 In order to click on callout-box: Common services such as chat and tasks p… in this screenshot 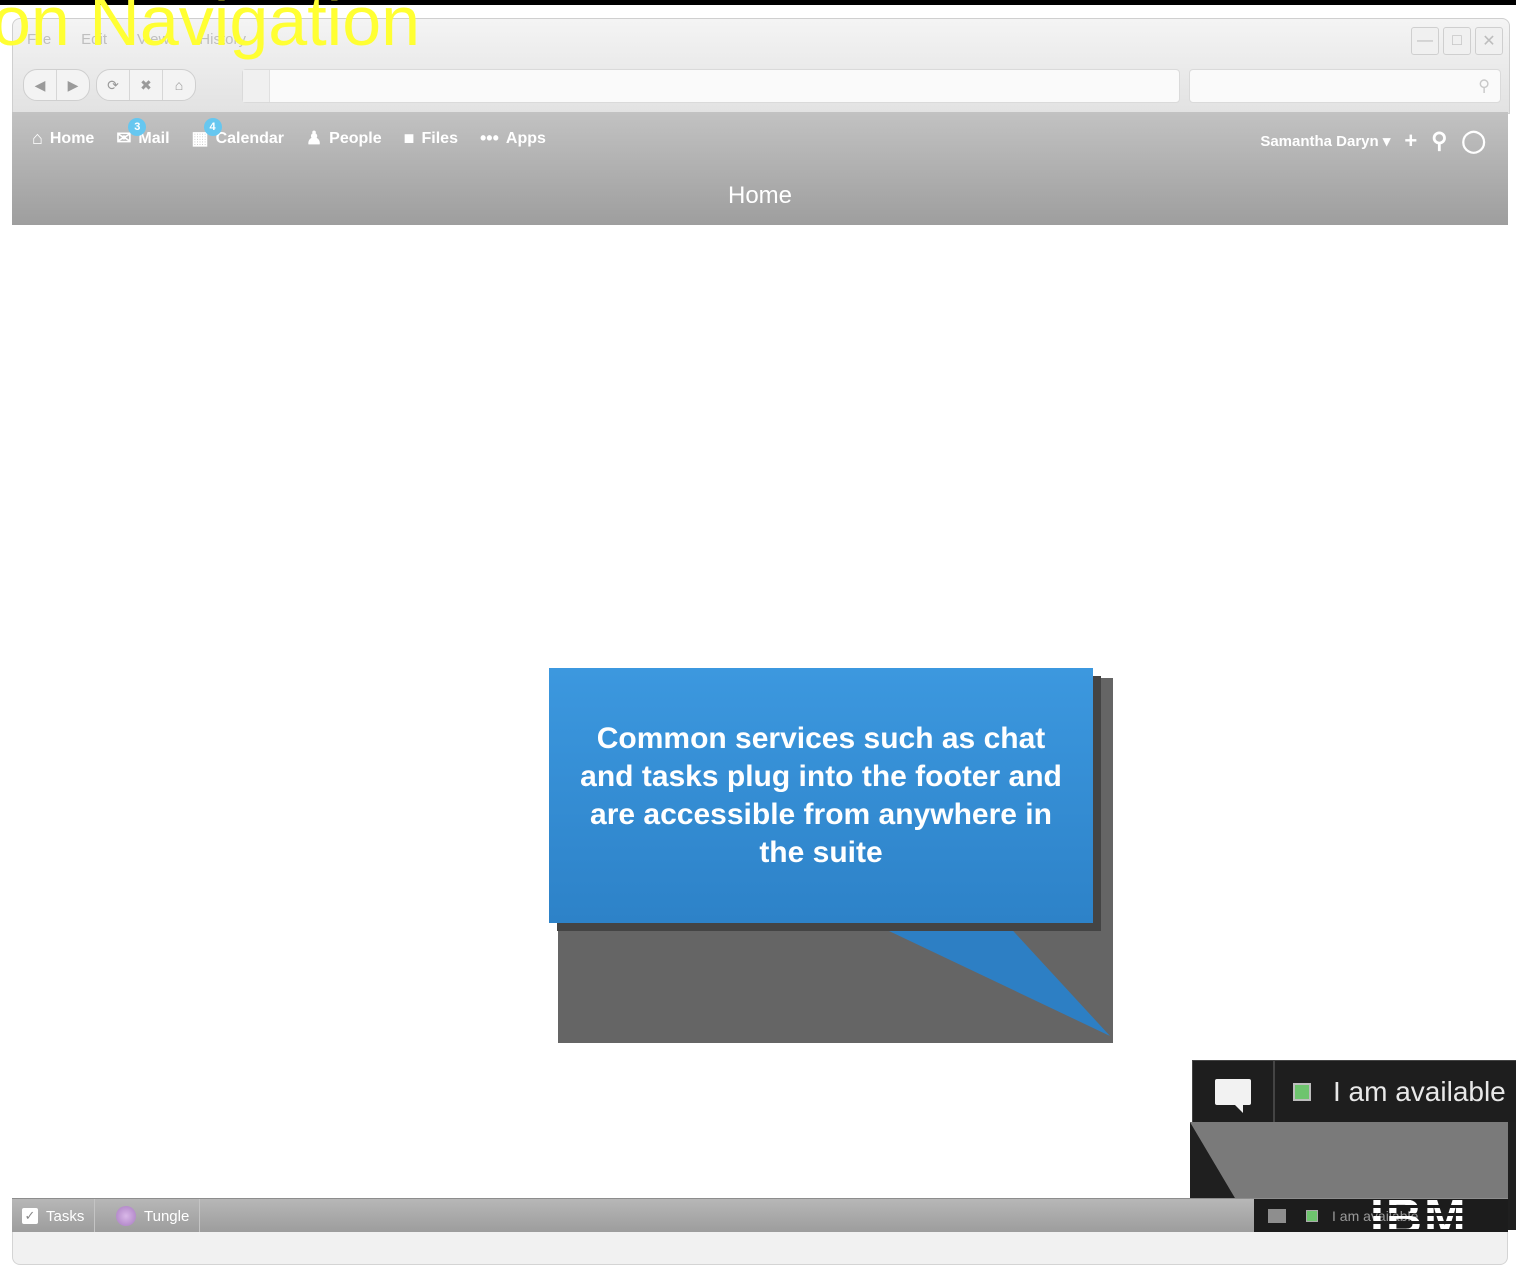, I will do `click(821, 795)`.